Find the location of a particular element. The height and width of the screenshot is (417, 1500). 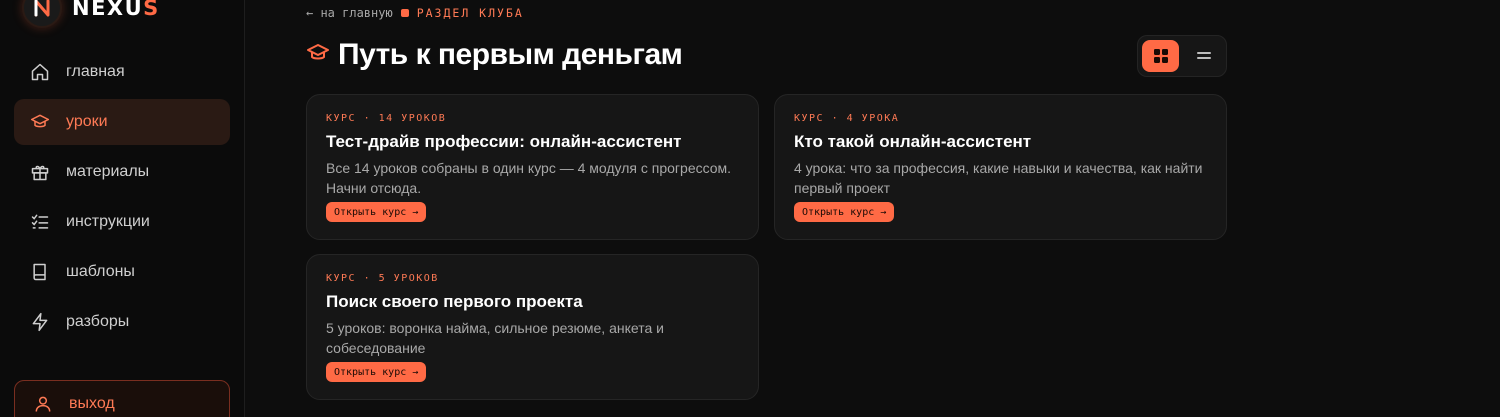

logo-icon is located at coordinates (42, 14).